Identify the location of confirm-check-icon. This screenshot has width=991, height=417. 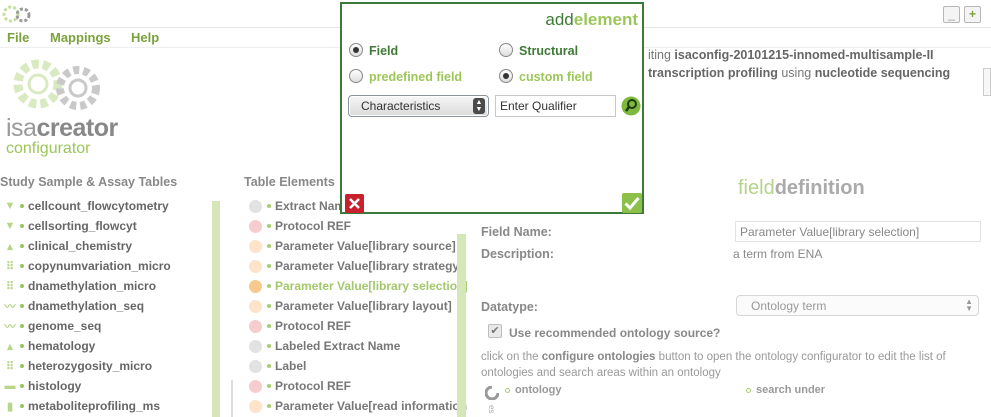
(632, 203).